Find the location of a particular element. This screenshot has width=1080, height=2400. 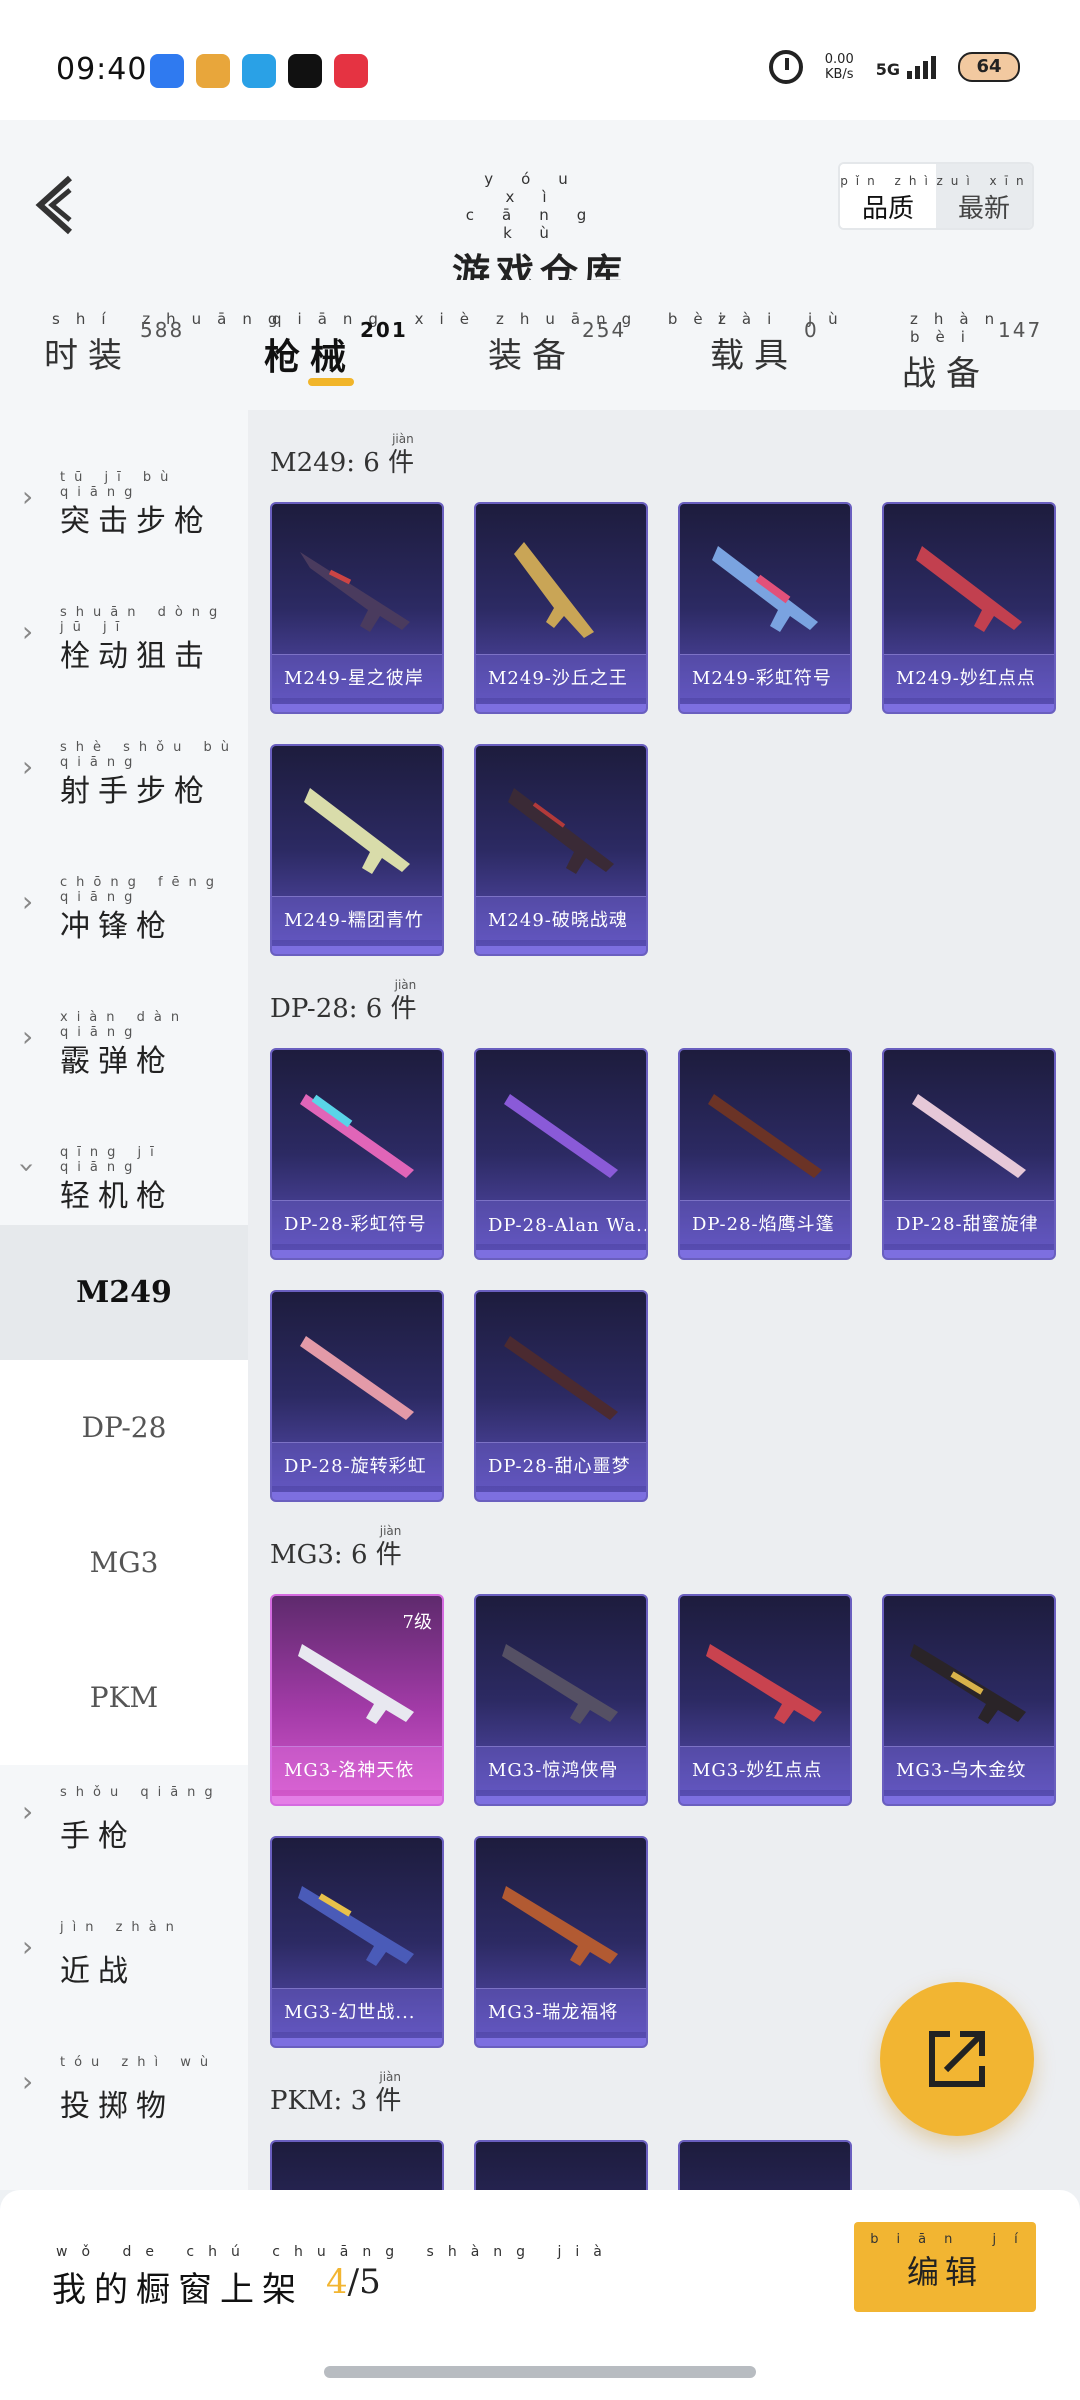

sort-newest-button: zuì xīn 最新 is located at coordinates (984, 196).